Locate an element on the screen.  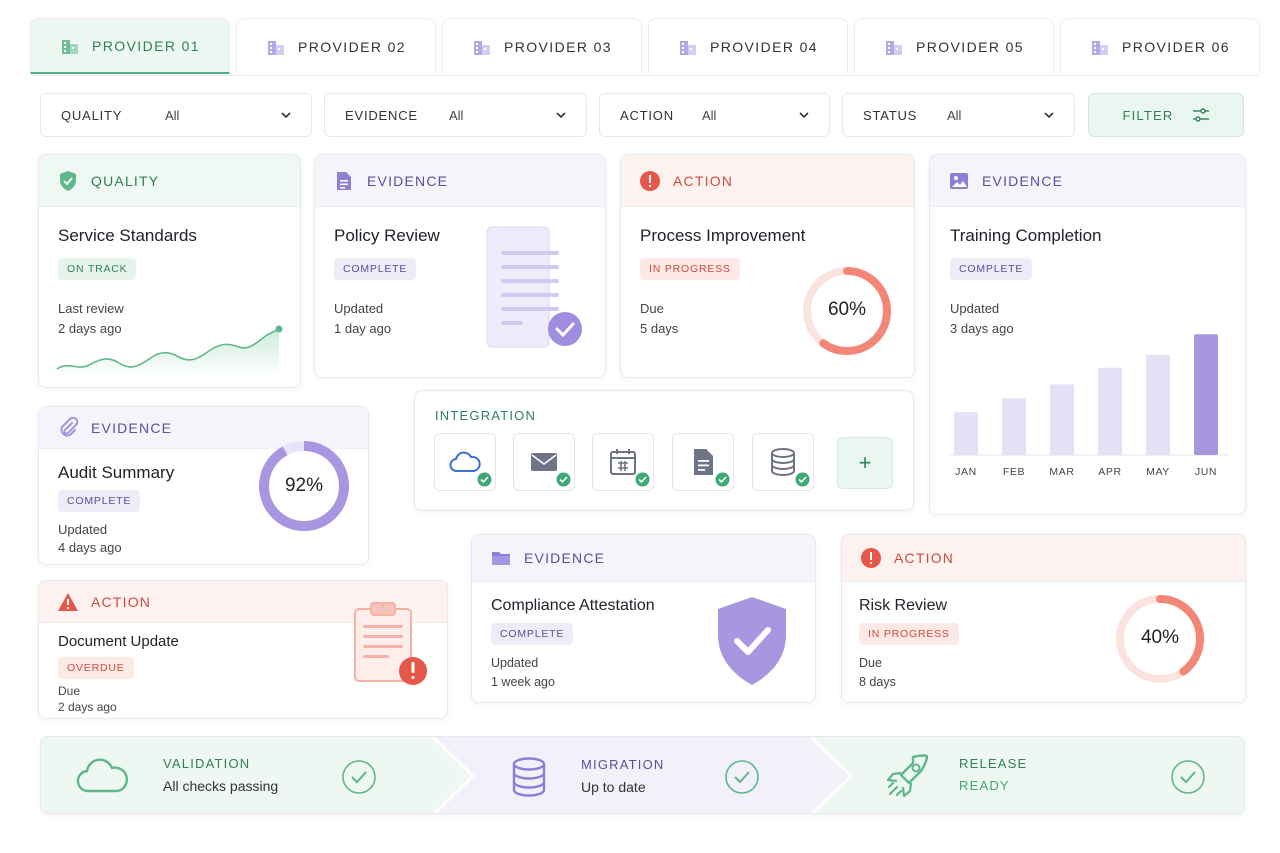
trend-sparkline is located at coordinates (169, 351).